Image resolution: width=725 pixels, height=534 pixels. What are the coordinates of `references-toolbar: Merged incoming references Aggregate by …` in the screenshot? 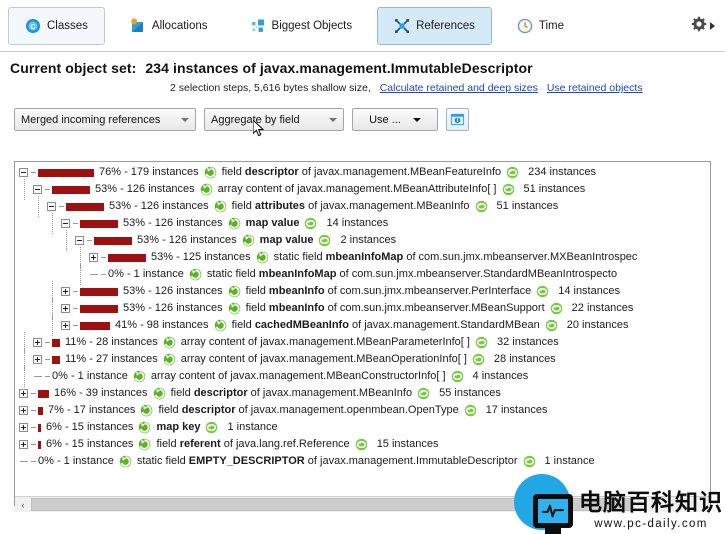 It's located at (362, 117).